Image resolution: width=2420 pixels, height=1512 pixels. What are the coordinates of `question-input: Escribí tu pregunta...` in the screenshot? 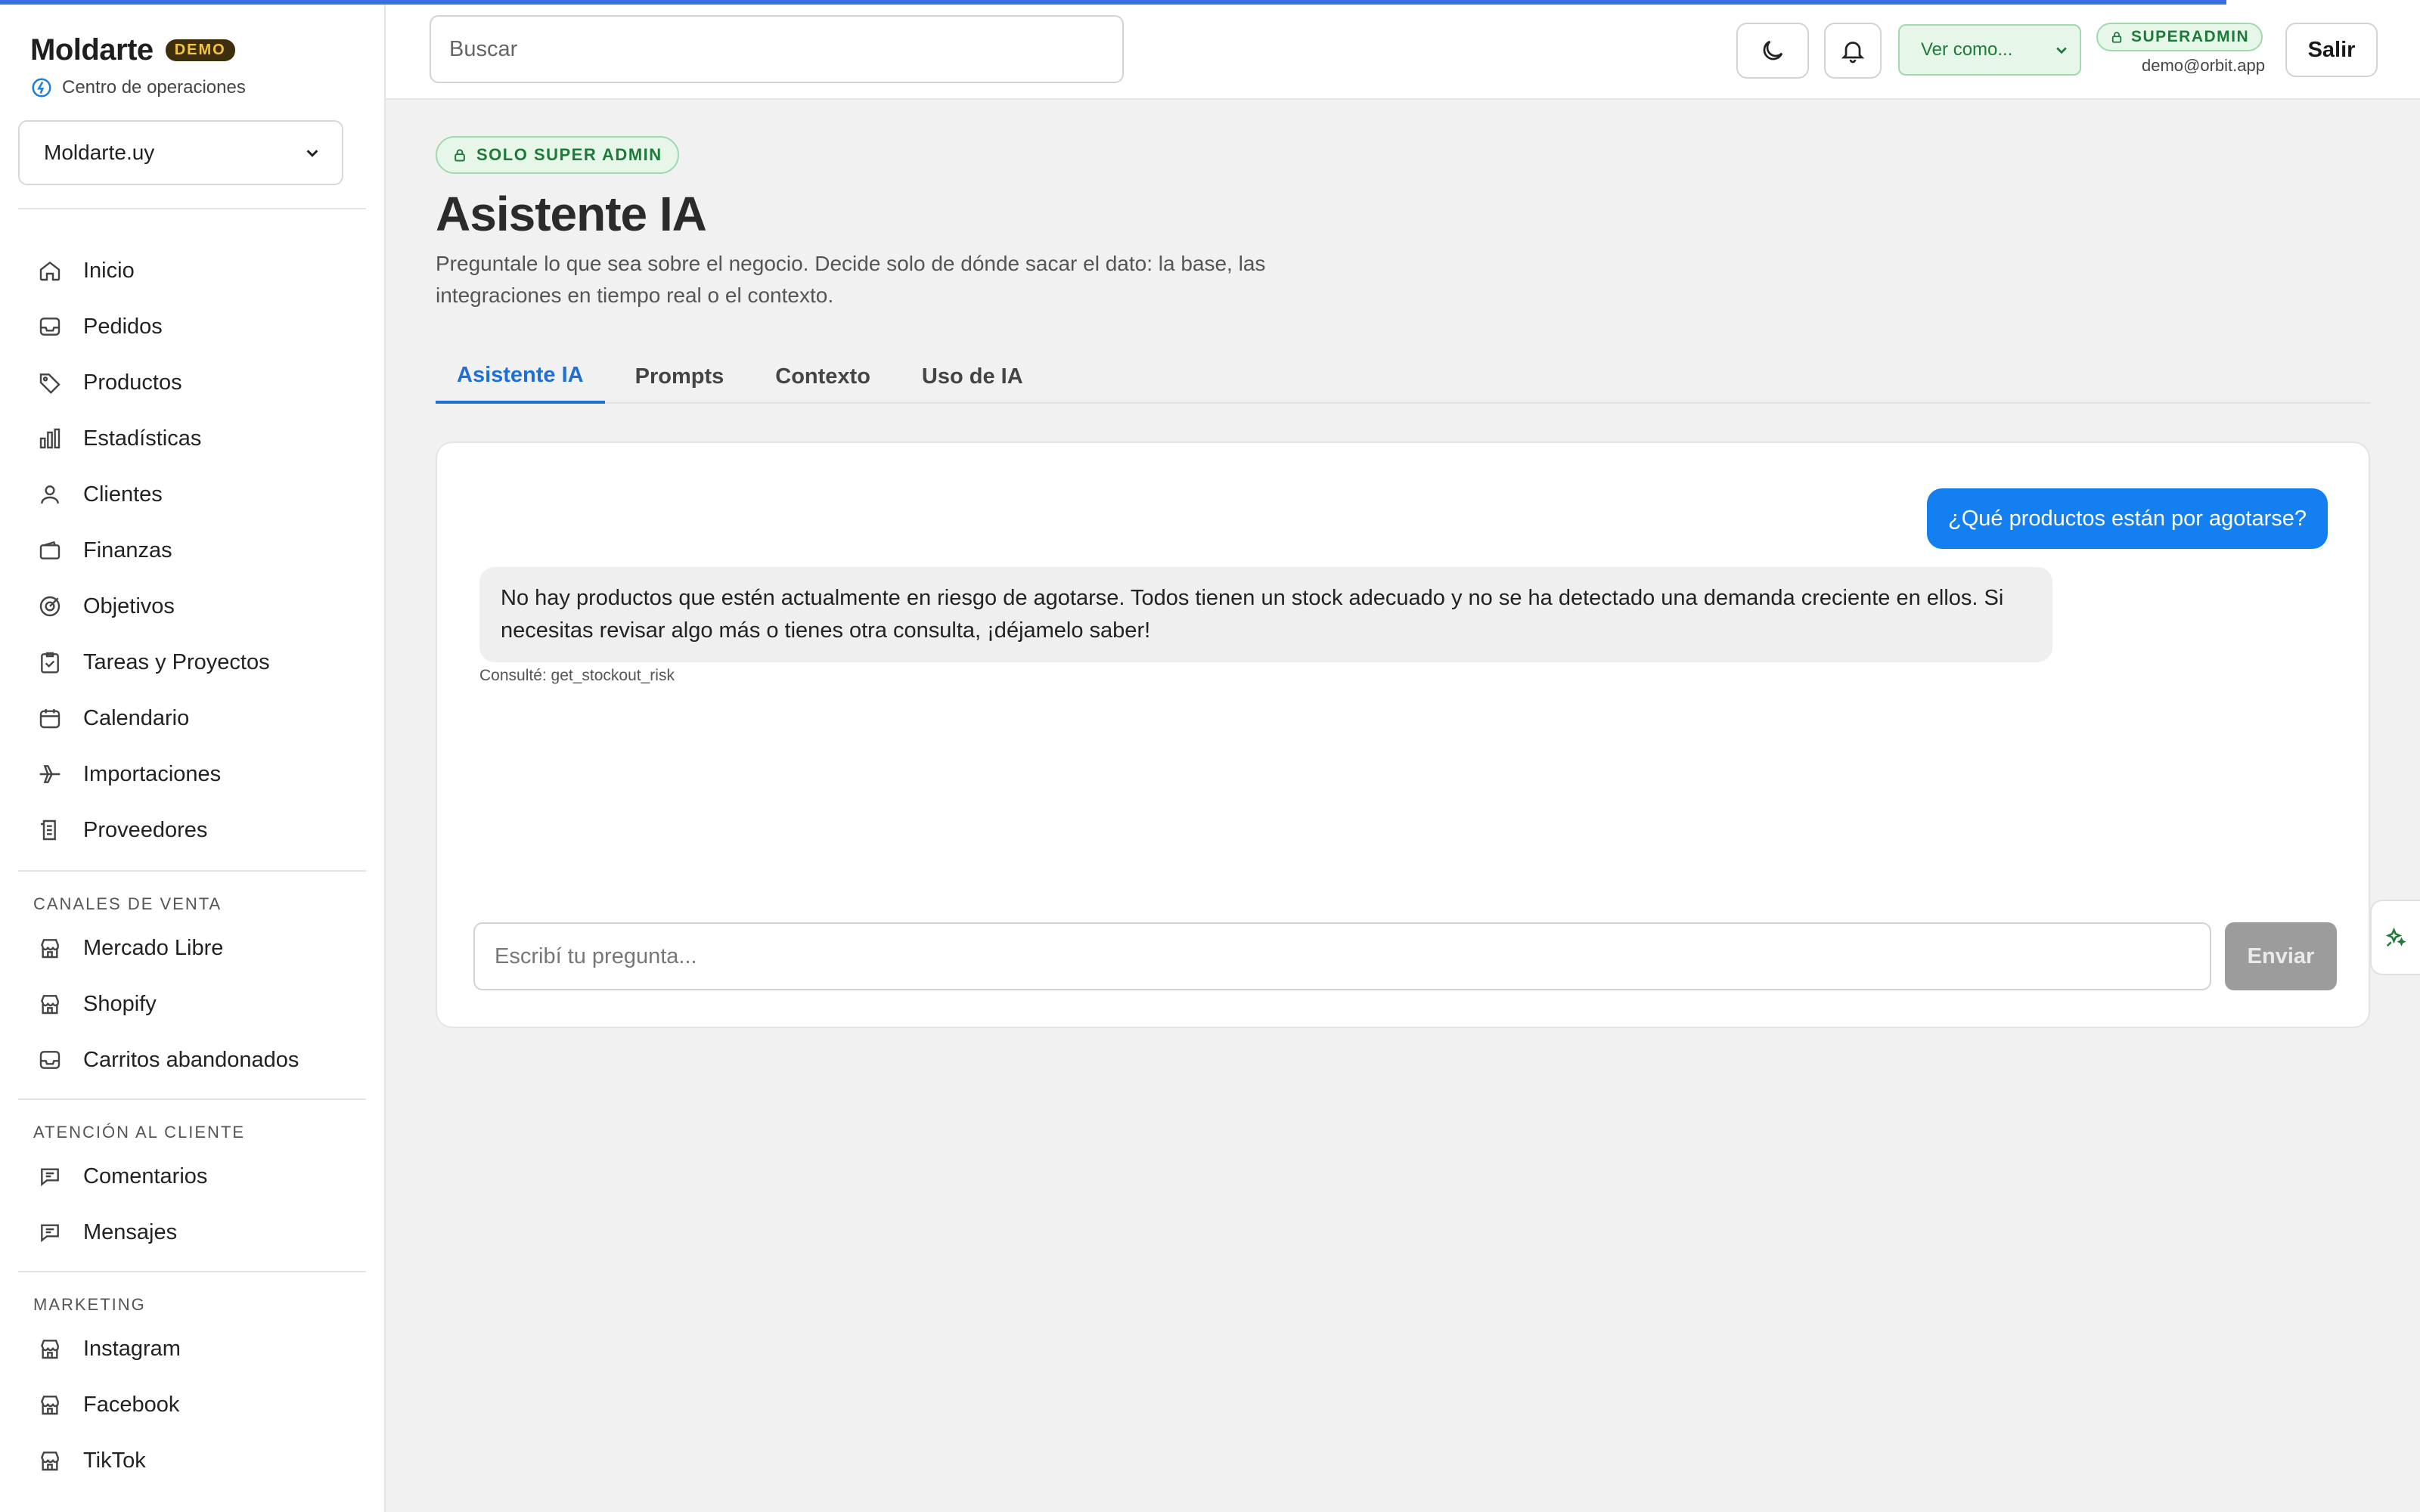 It's located at (1342, 956).